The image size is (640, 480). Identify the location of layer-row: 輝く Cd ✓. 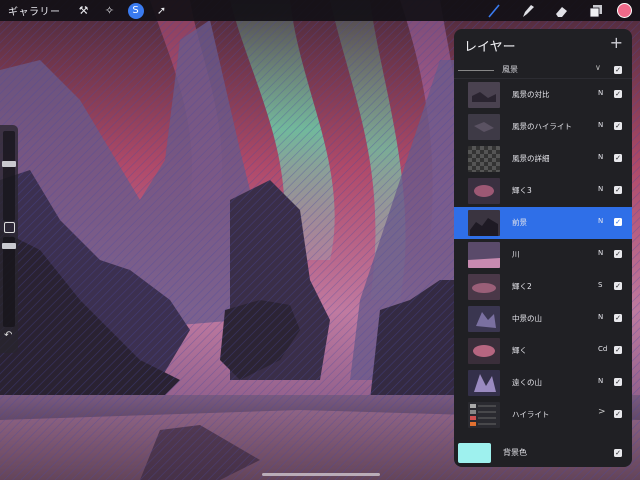
(543, 351).